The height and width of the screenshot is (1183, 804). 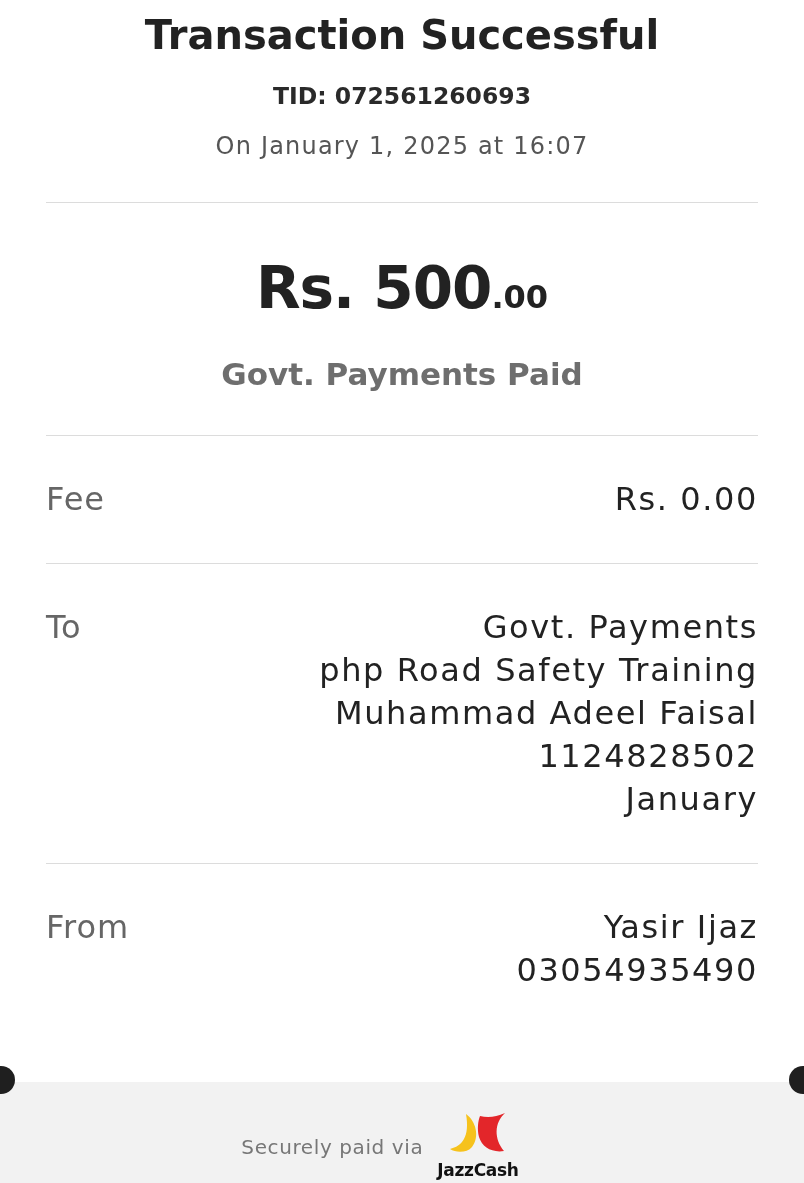 What do you see at coordinates (691, 799) in the screenshot?
I see `row-value: January` at bounding box center [691, 799].